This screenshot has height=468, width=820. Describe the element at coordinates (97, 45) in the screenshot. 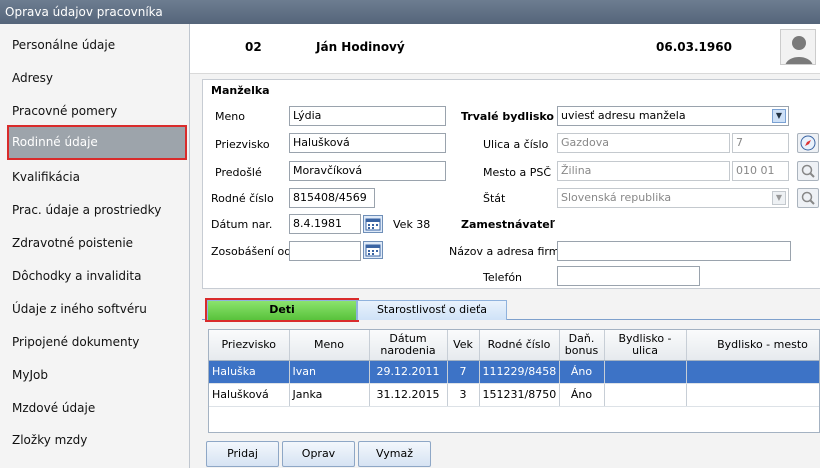

I see `sidebar-item-personalne-udaje: Personálne údaje` at that location.